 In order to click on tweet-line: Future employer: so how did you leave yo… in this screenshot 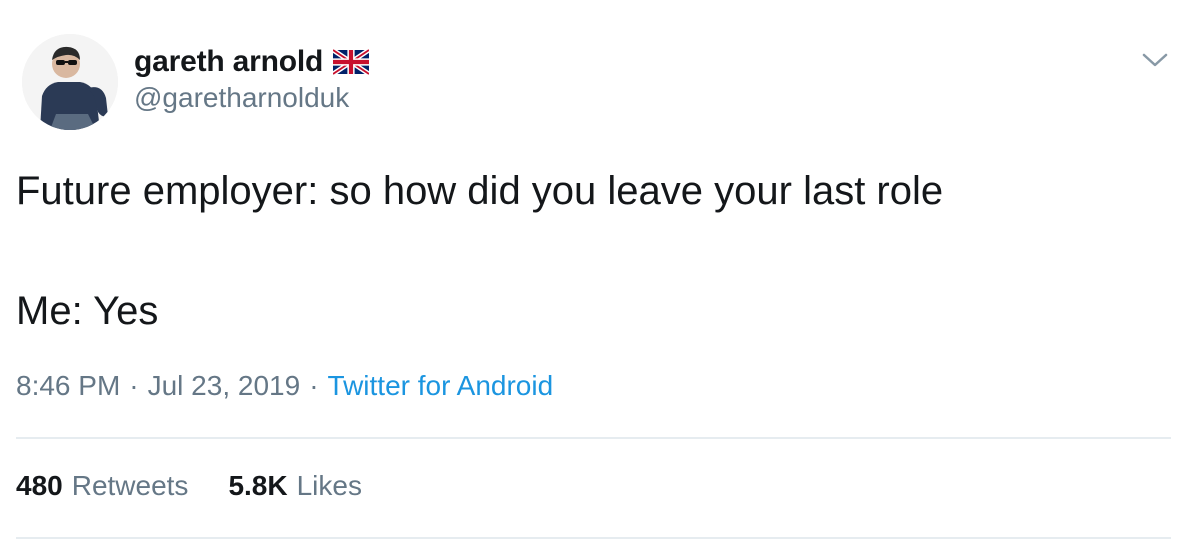, I will do `click(480, 191)`.